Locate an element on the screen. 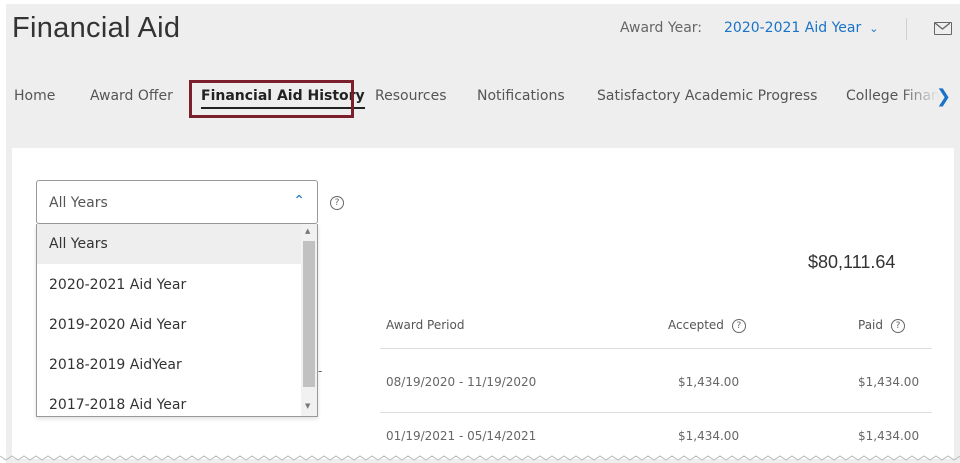 The height and width of the screenshot is (463, 960). tab-award-offer: Award Offer is located at coordinates (131, 96).